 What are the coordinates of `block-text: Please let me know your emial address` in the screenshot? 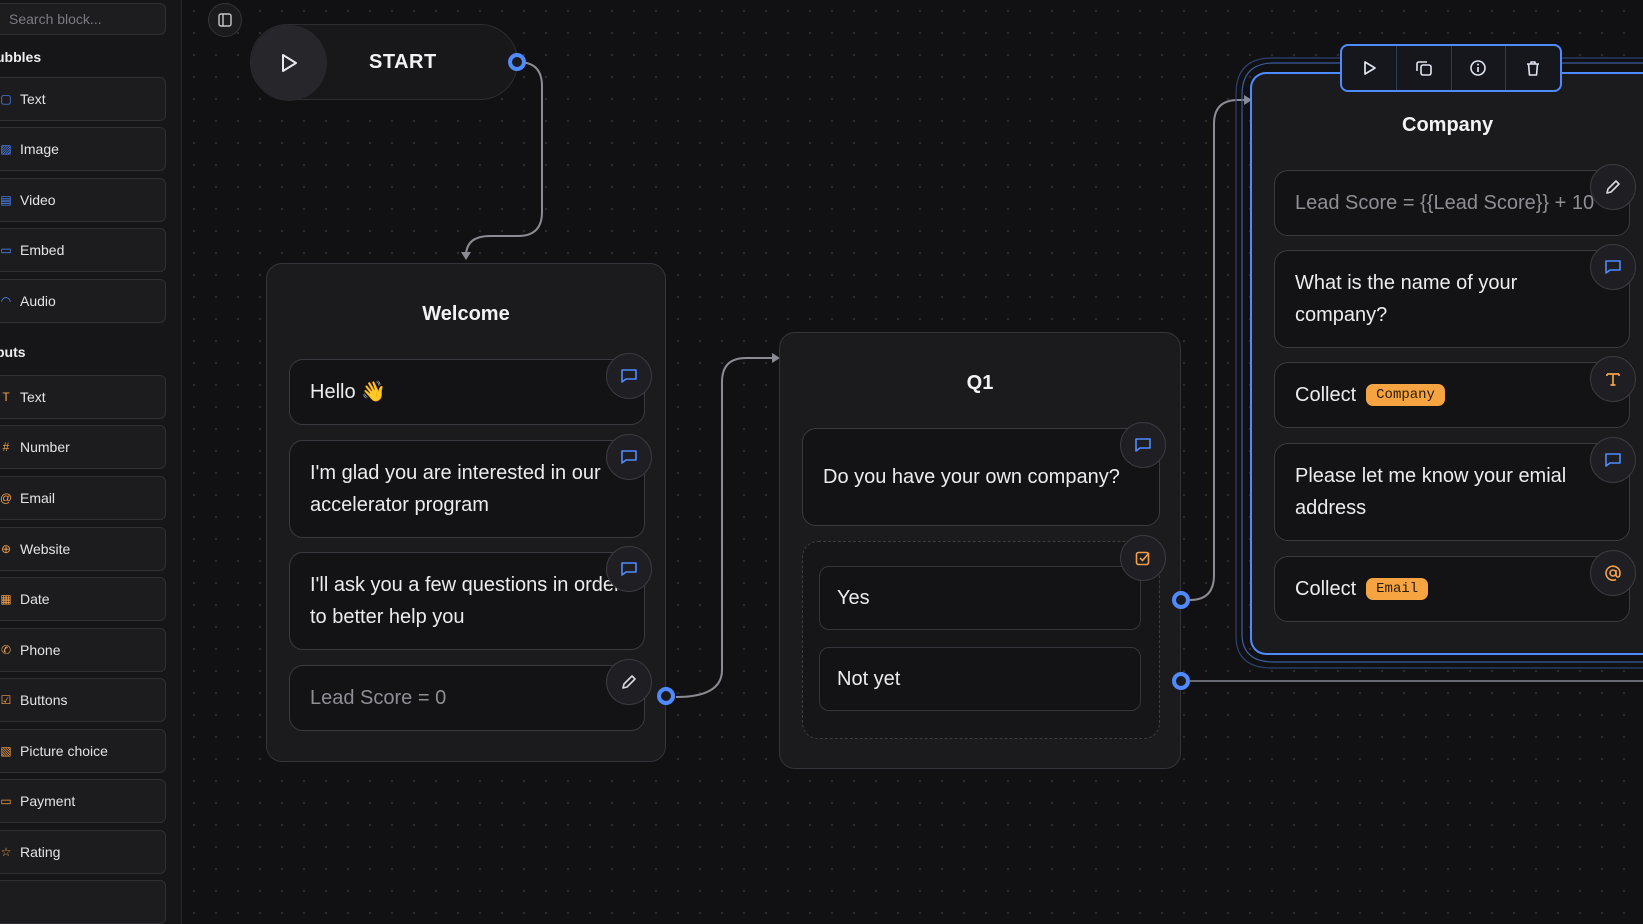 It's located at (1431, 492).